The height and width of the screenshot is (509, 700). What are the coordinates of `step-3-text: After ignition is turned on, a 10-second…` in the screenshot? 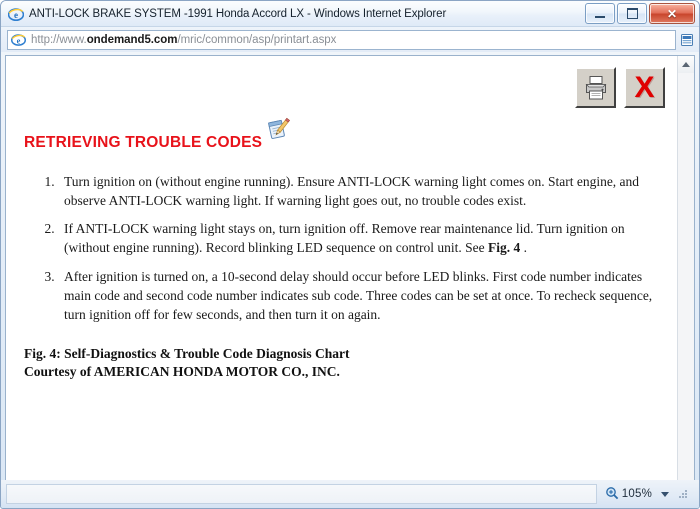 It's located at (358, 295).